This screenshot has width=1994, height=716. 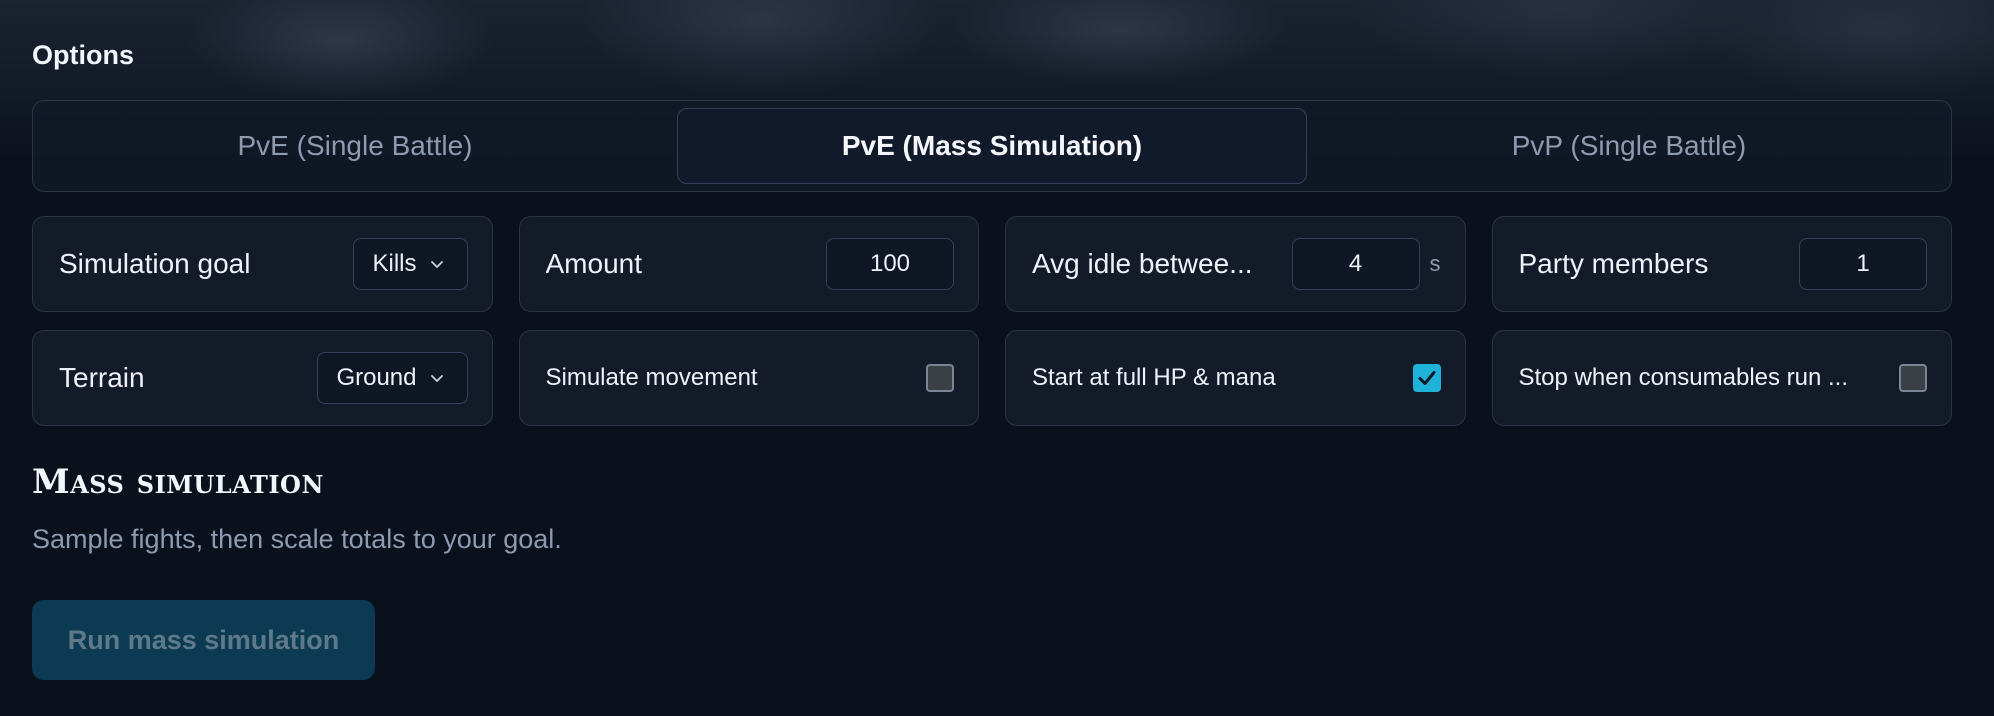 I want to click on simulate-movement-label: Simulate movement, so click(x=651, y=377).